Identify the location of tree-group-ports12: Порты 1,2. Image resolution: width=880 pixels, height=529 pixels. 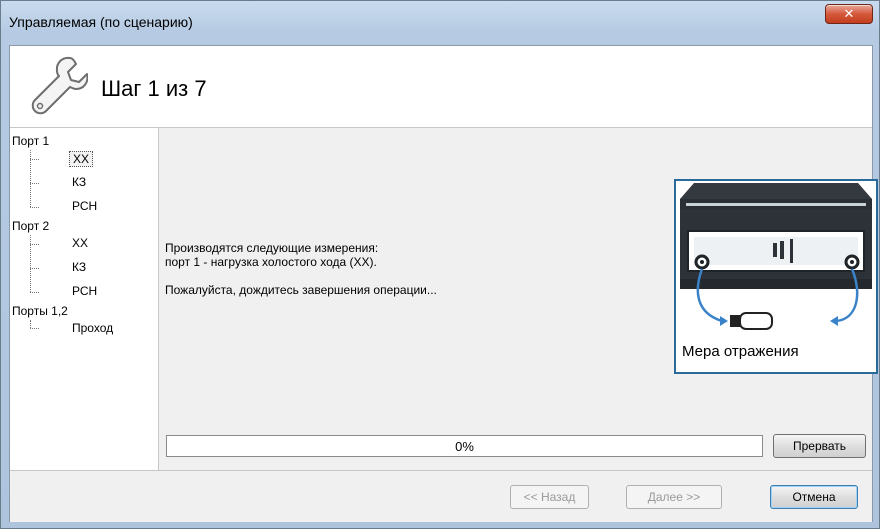
(40, 311).